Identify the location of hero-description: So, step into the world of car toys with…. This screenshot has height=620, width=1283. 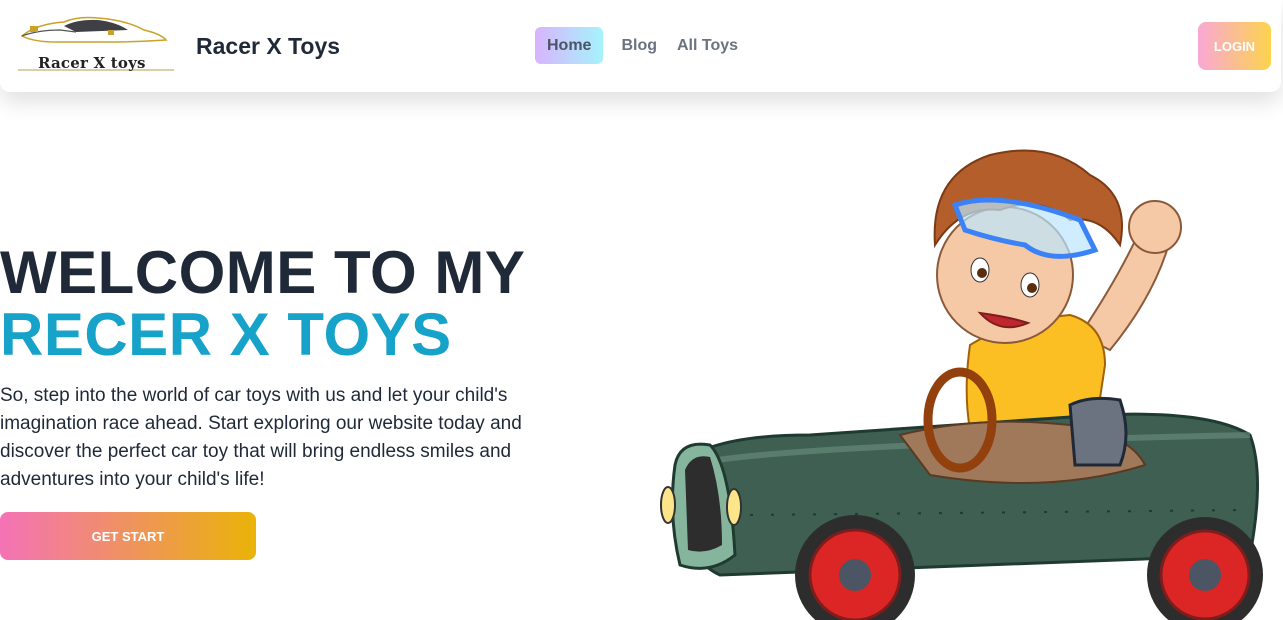
(261, 437).